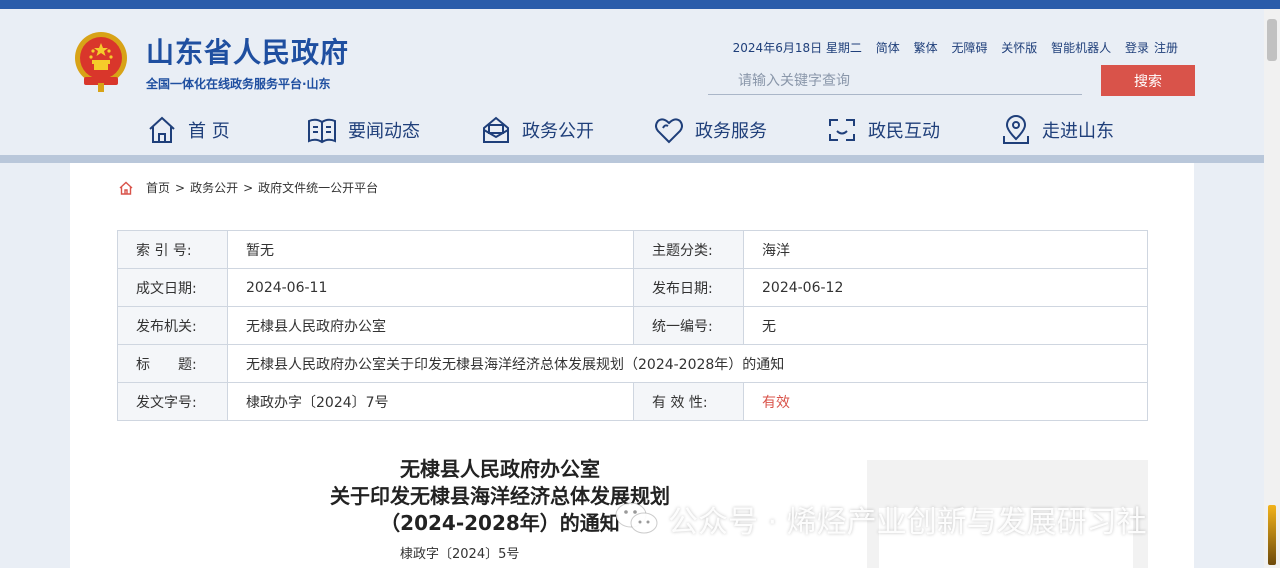  What do you see at coordinates (101, 62) in the screenshot?
I see `national-emblem-icon` at bounding box center [101, 62].